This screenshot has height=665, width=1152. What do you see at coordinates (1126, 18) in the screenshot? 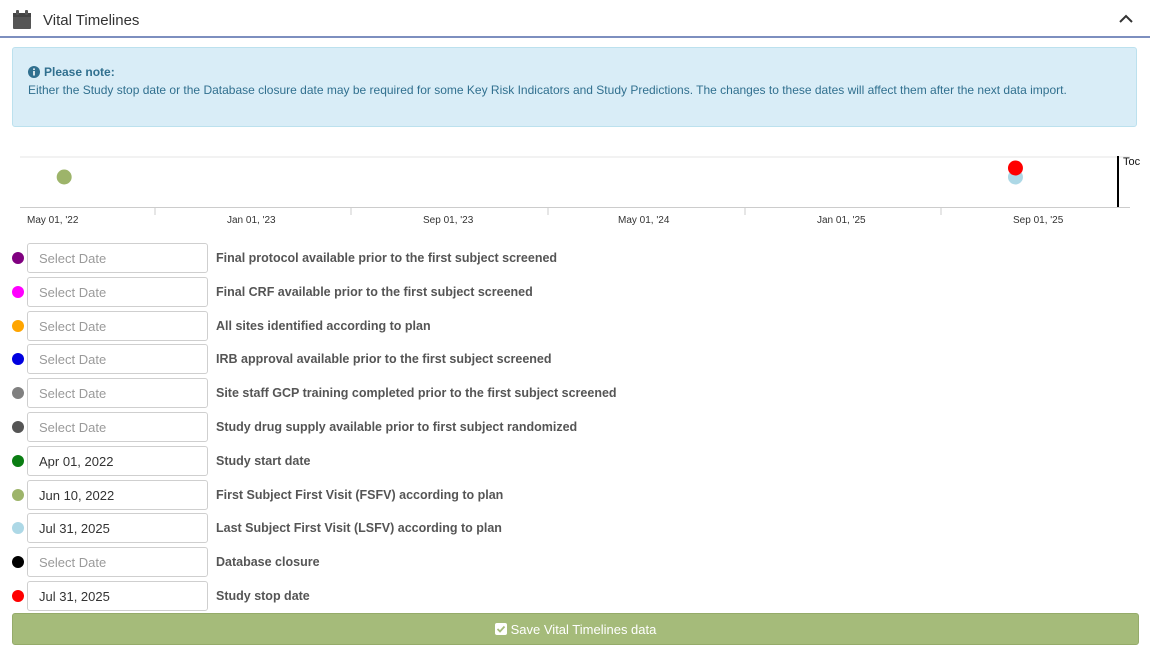
I see `chevron-up-icon` at bounding box center [1126, 18].